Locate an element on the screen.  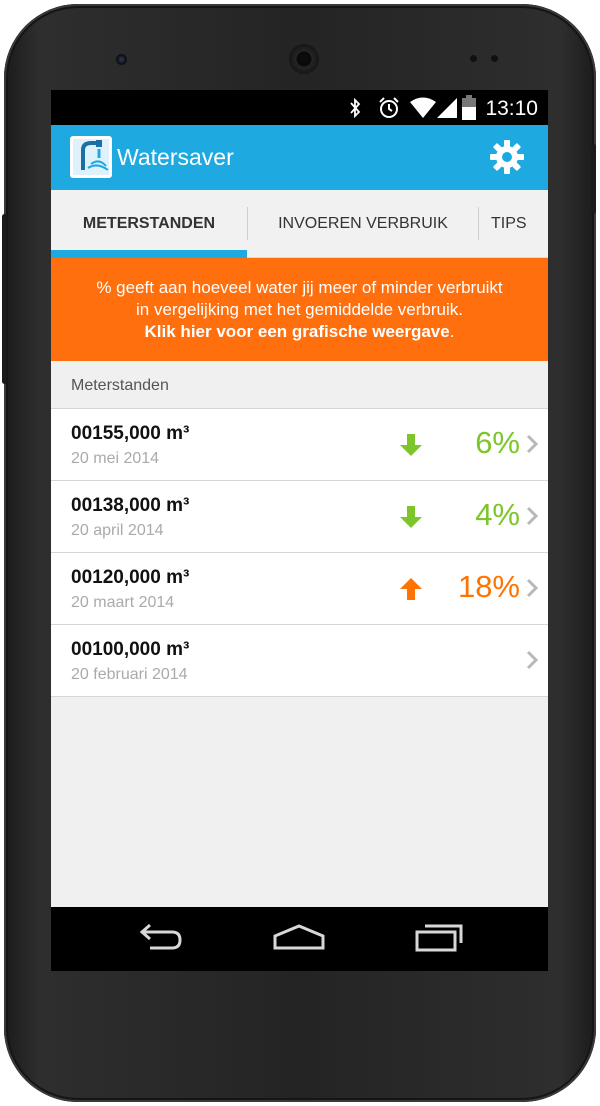
reading-value: 00100,000 m³ is located at coordinates (130, 649).